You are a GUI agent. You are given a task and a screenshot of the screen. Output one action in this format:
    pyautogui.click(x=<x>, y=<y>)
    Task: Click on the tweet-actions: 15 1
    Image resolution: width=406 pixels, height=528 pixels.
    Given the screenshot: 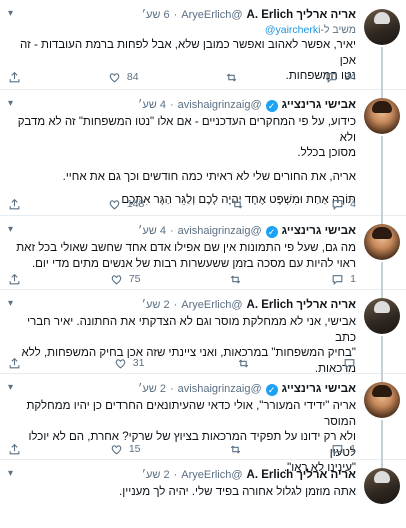 What is the action you would take?
    pyautogui.click(x=182, y=449)
    